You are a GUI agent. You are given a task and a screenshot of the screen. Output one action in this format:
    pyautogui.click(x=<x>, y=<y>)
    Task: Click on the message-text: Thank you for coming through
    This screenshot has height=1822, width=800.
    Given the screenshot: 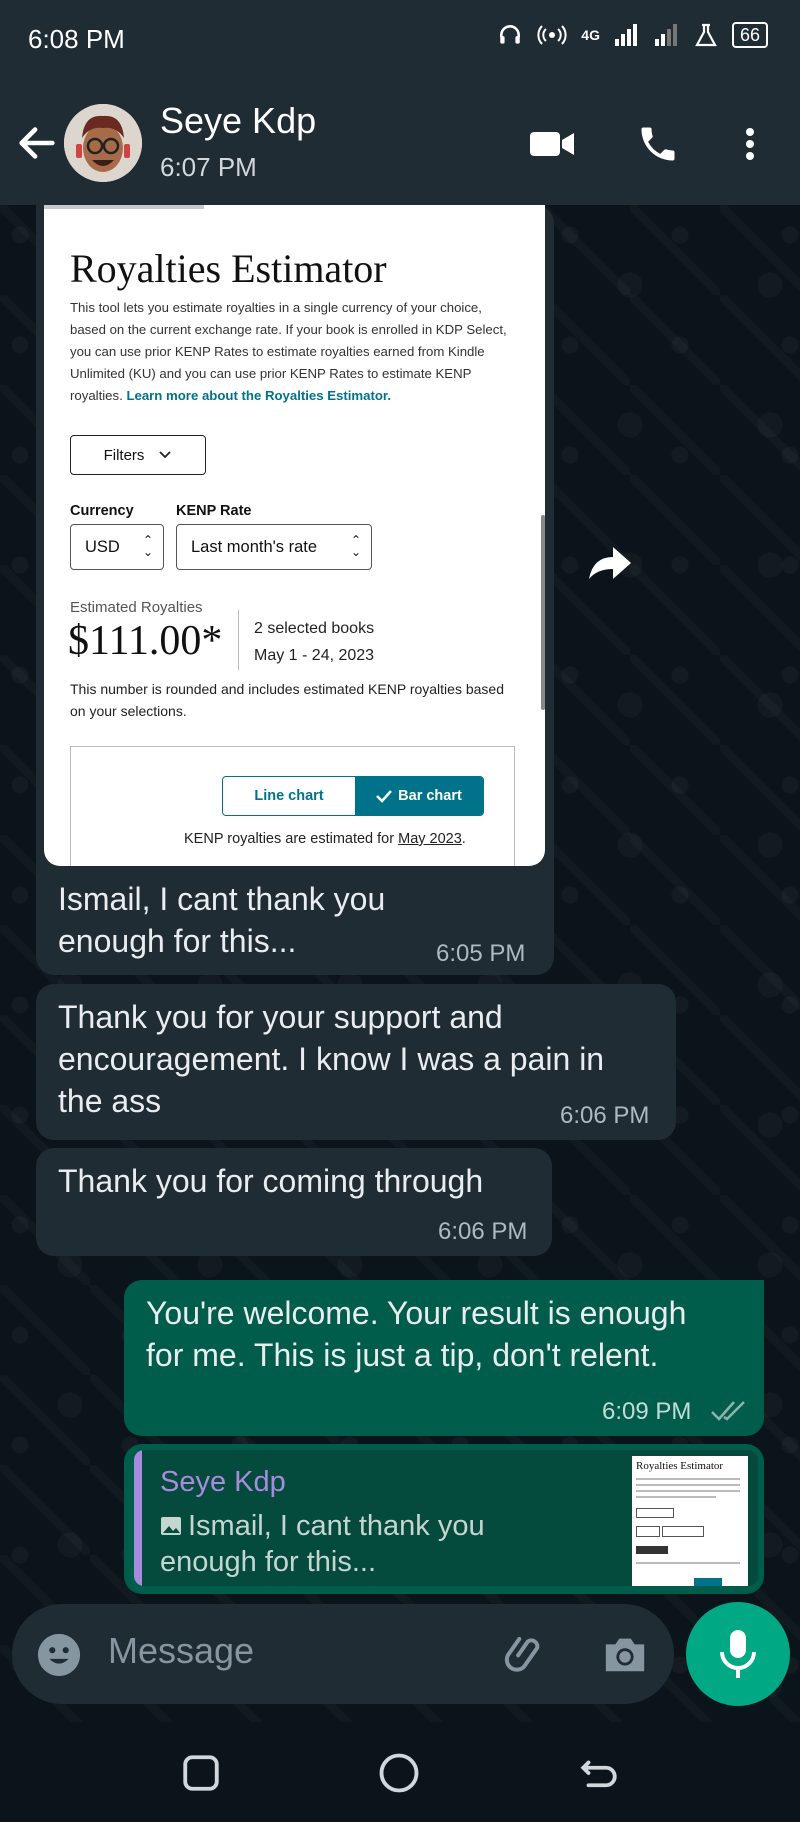 What is the action you would take?
    pyautogui.click(x=271, y=1181)
    